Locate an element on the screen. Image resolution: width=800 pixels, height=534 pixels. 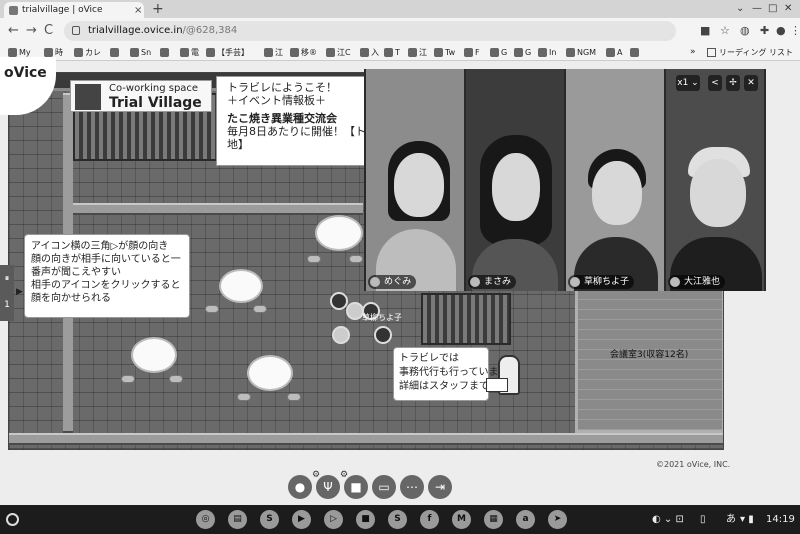
map-bottom-rail is located at coordinates (366, 439).